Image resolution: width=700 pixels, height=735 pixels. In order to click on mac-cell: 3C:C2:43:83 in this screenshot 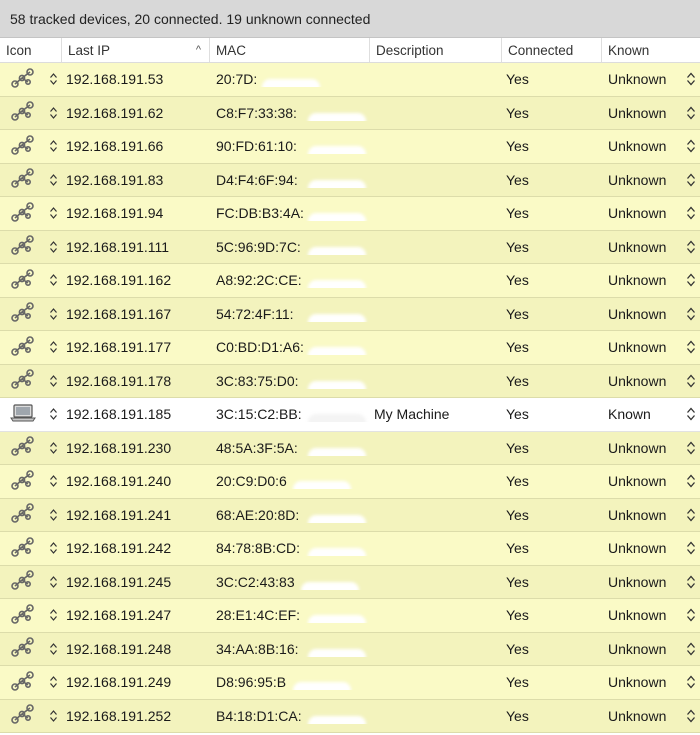, I will do `click(290, 582)`.